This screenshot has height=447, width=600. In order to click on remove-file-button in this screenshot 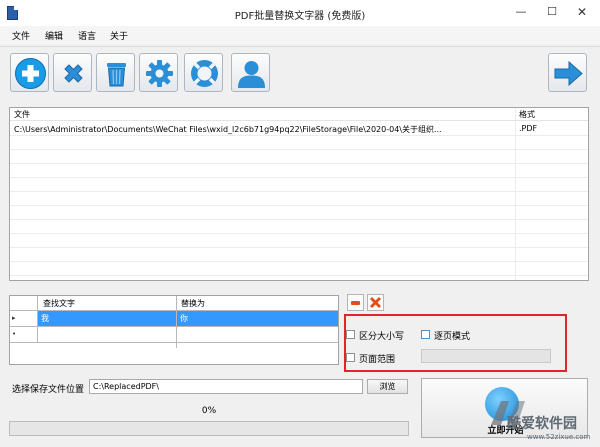, I will do `click(72, 72)`.